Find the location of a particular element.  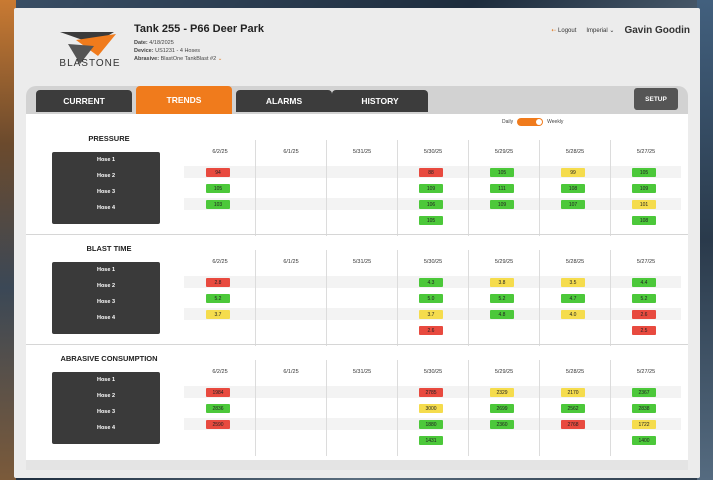

trend-value-cell: 1722 is located at coordinates (644, 424).